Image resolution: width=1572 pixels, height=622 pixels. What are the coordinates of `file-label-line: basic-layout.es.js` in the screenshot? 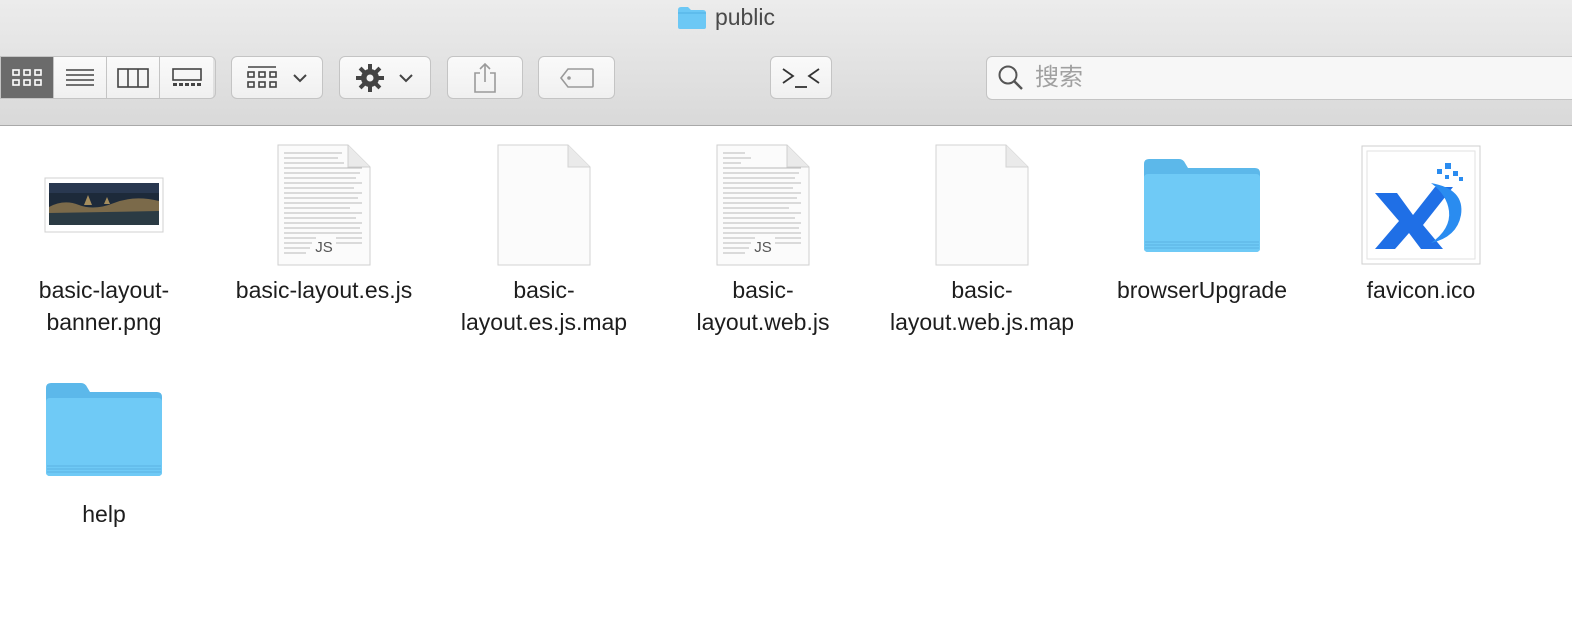 It's located at (324, 290).